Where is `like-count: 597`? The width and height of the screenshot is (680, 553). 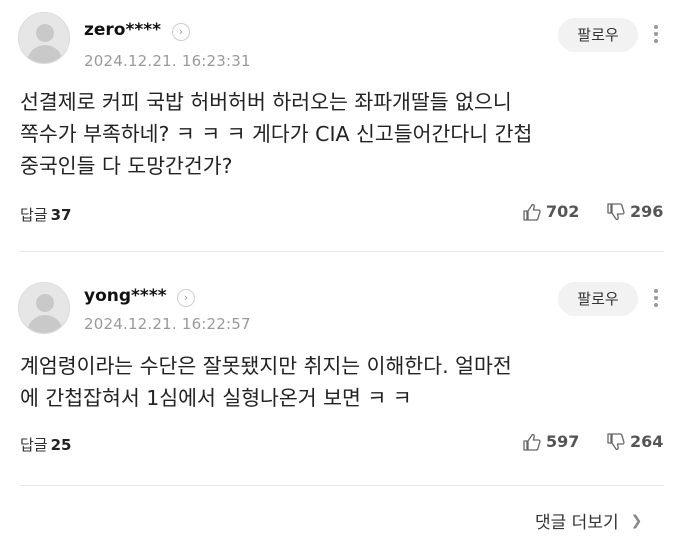 like-count: 597 is located at coordinates (563, 441).